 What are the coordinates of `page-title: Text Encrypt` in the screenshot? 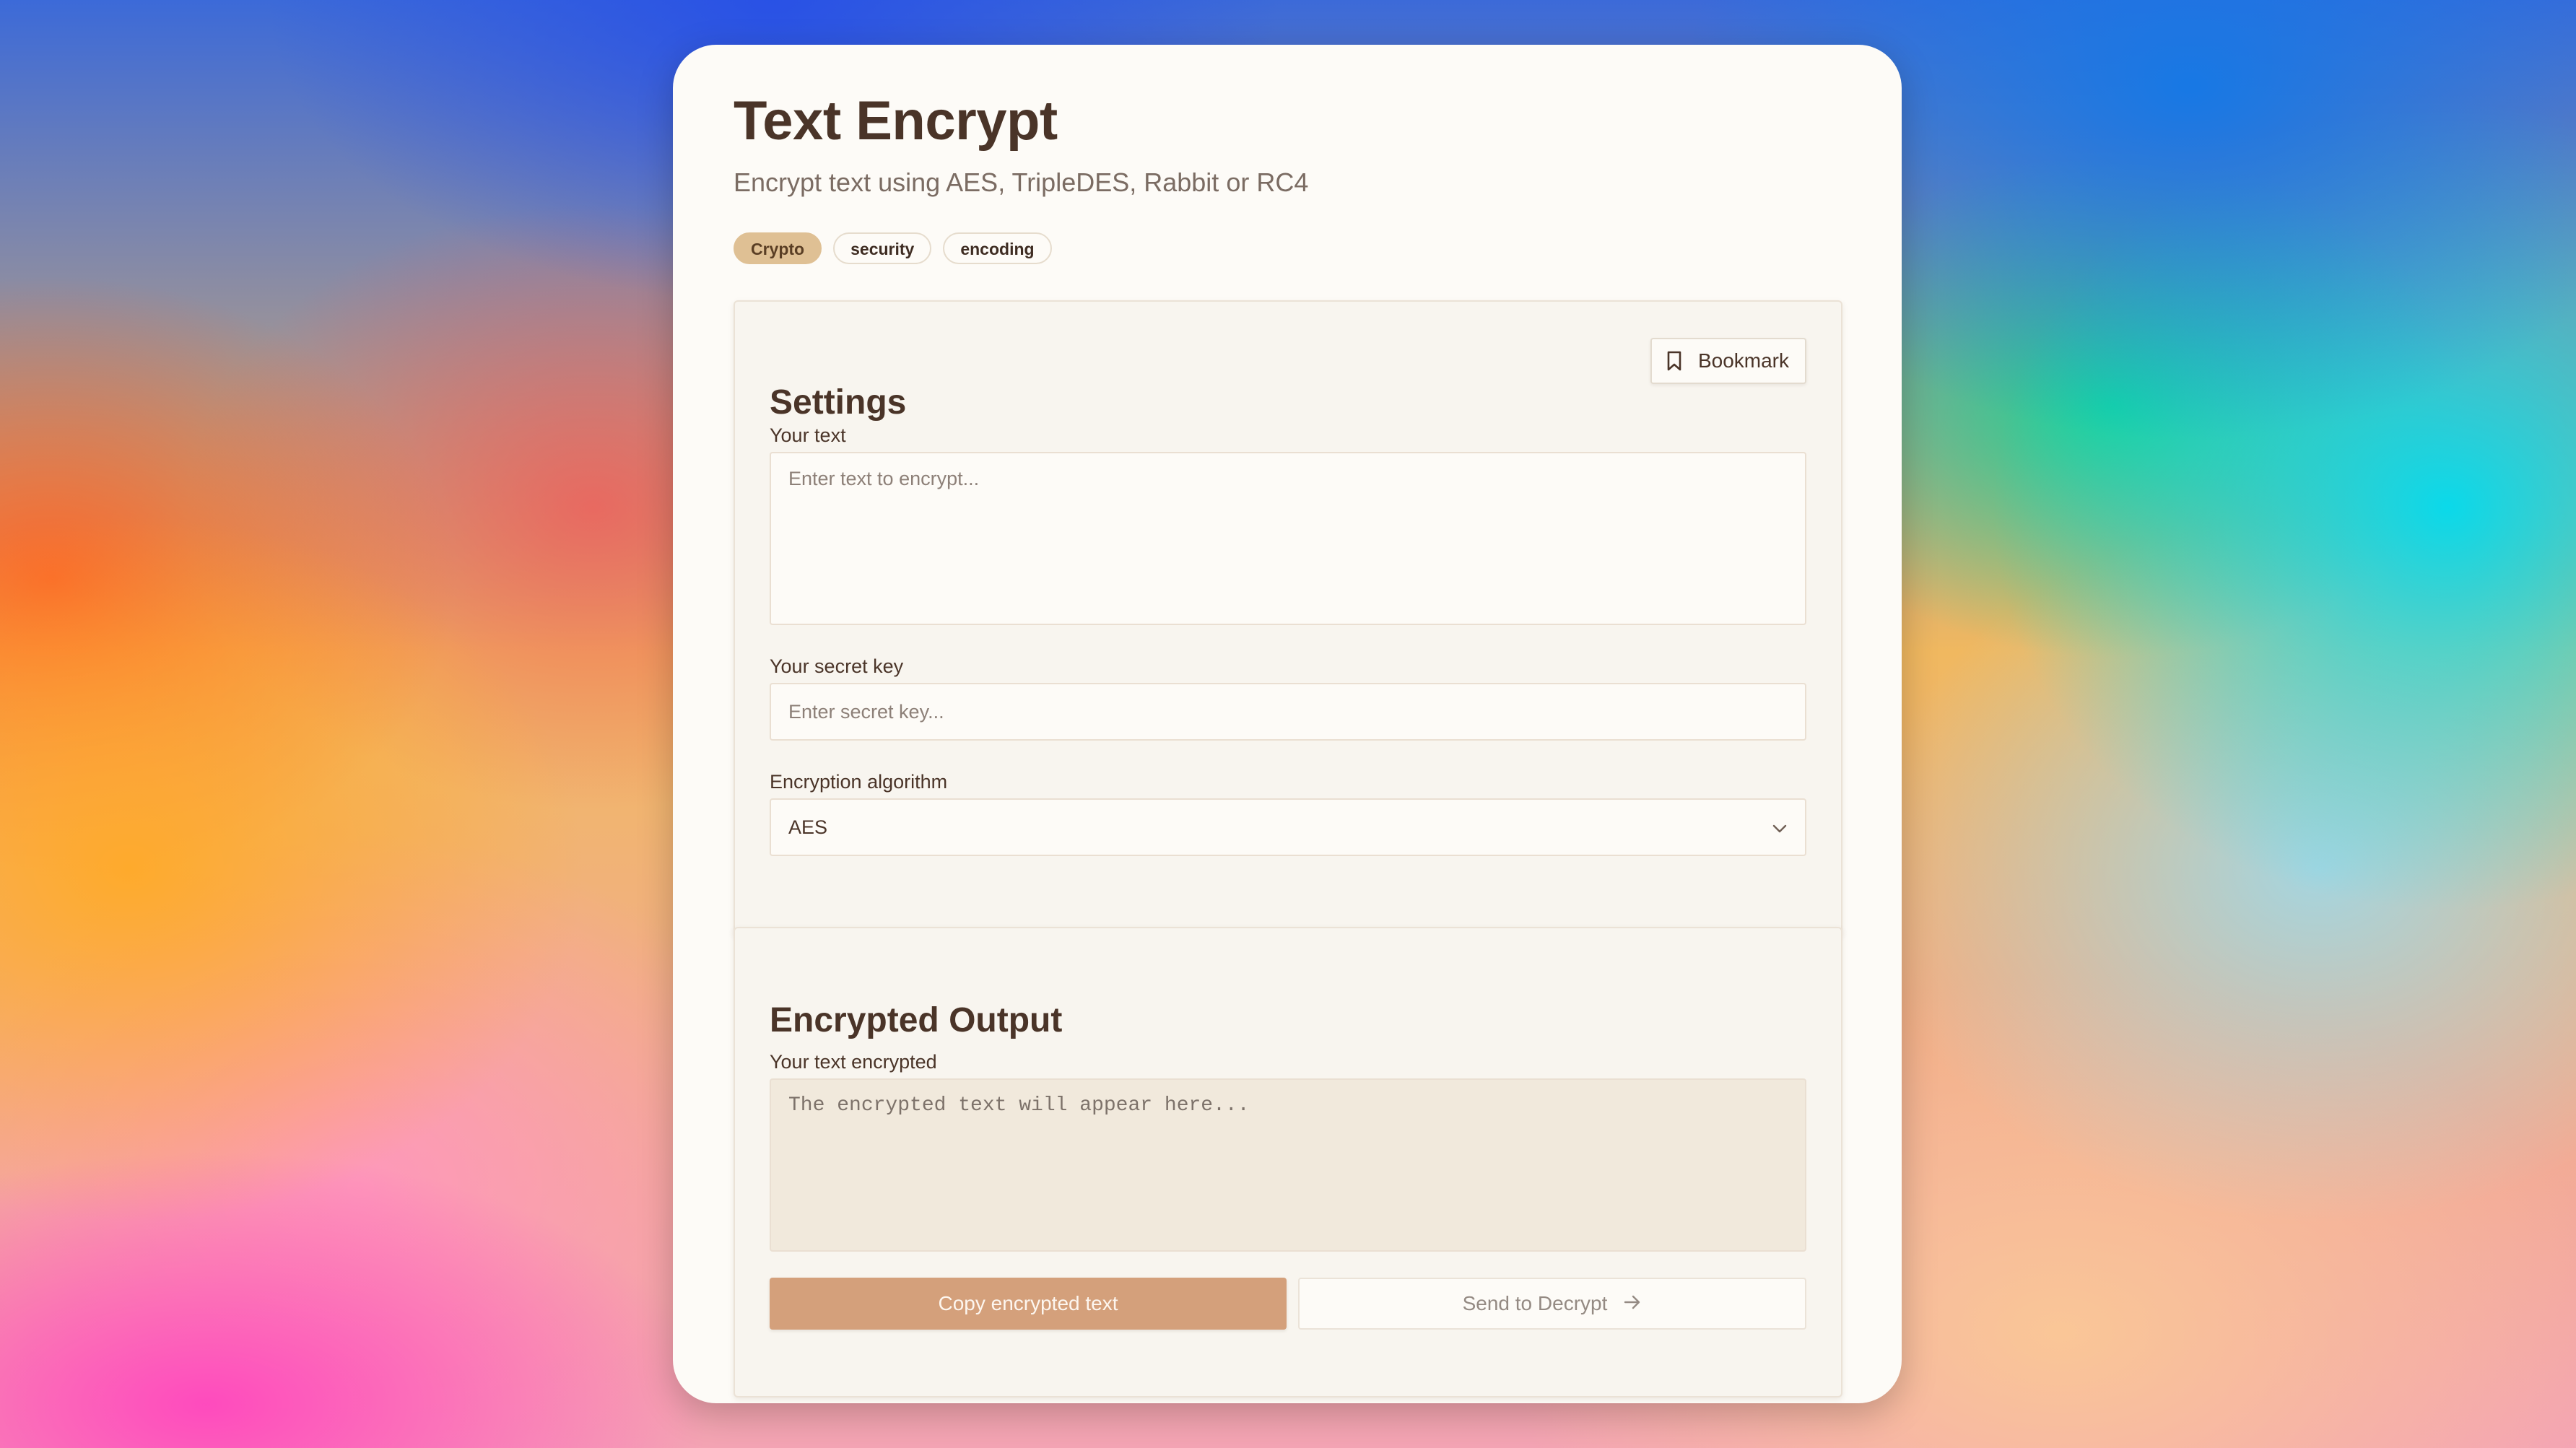 It's located at (896, 121).